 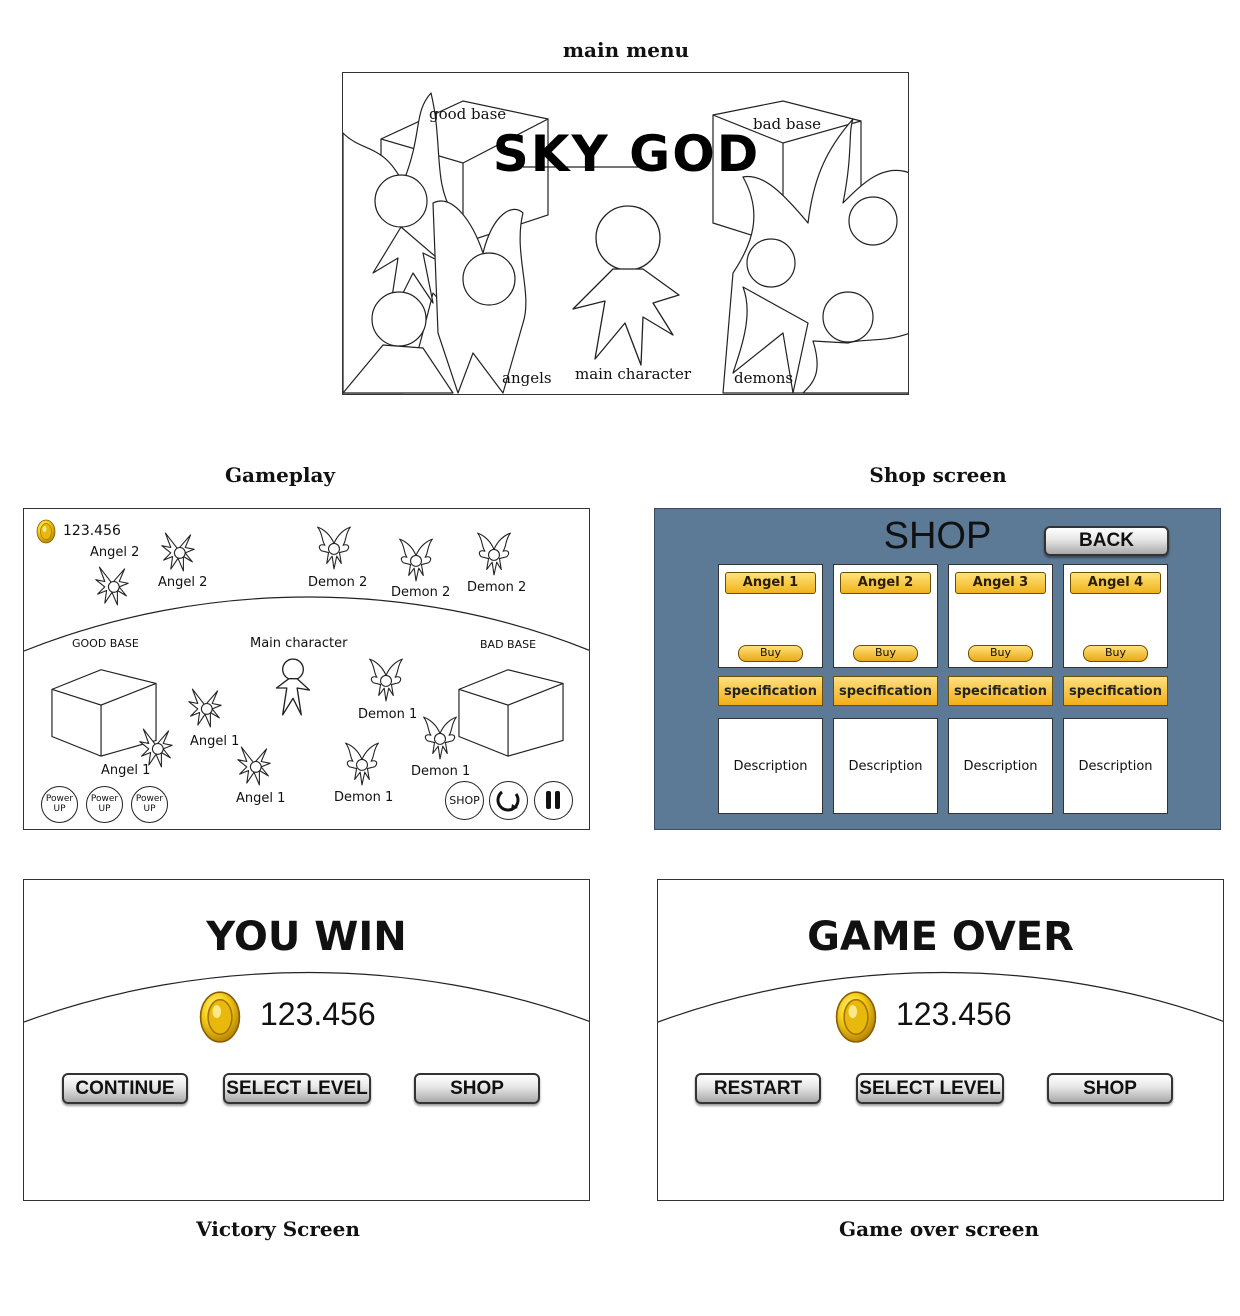 What do you see at coordinates (126, 770) in the screenshot?
I see `label-angel1-b: Angel 1` at bounding box center [126, 770].